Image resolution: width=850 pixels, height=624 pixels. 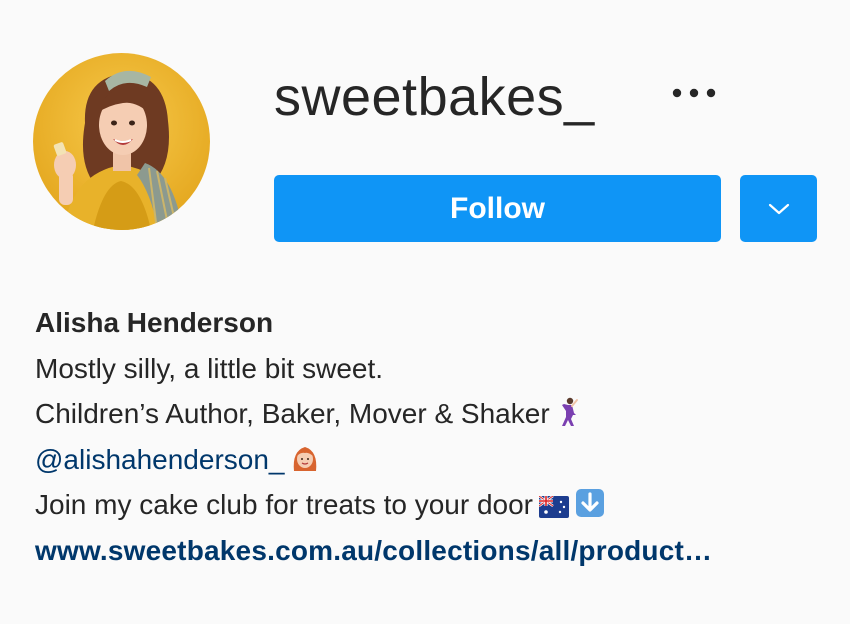 I want to click on australia-flag-emoji, so click(x=553, y=509).